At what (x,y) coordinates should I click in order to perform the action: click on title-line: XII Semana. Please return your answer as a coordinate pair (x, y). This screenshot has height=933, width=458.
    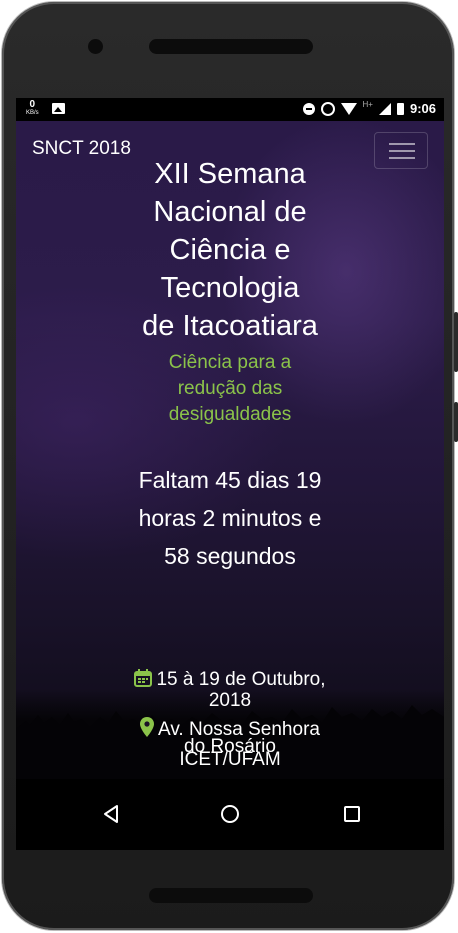
    Looking at the image, I should click on (230, 174).